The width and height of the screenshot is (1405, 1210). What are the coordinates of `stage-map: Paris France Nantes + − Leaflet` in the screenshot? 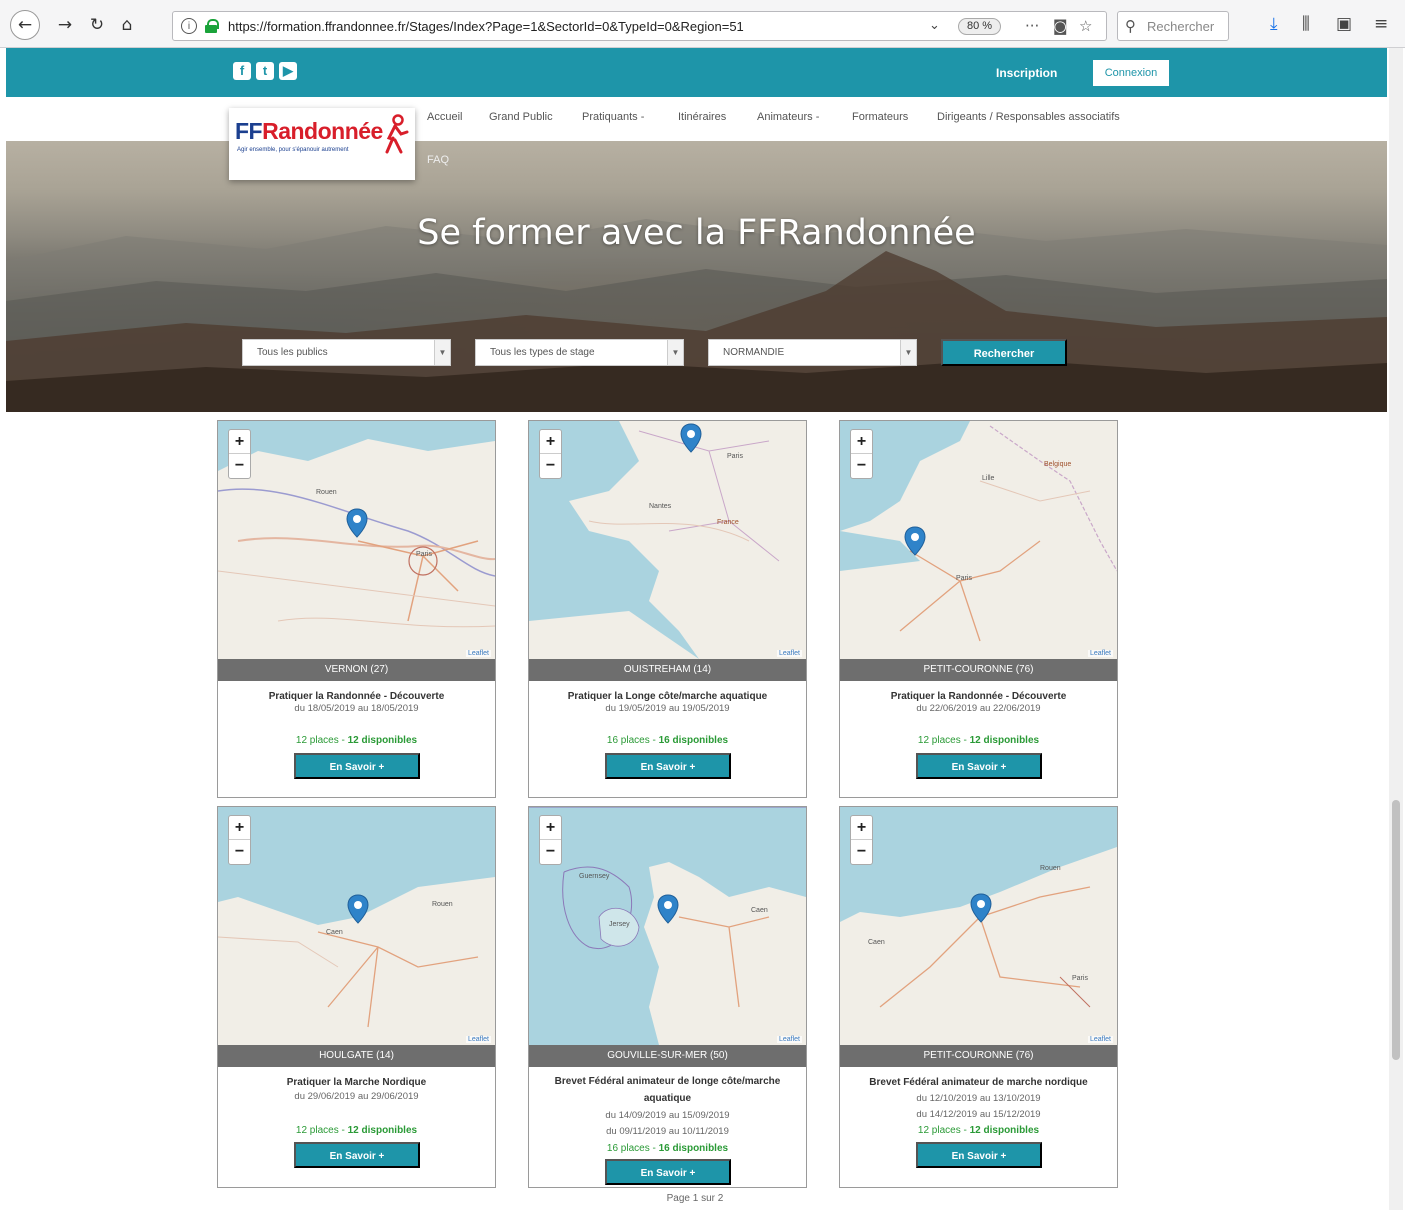 It's located at (667, 540).